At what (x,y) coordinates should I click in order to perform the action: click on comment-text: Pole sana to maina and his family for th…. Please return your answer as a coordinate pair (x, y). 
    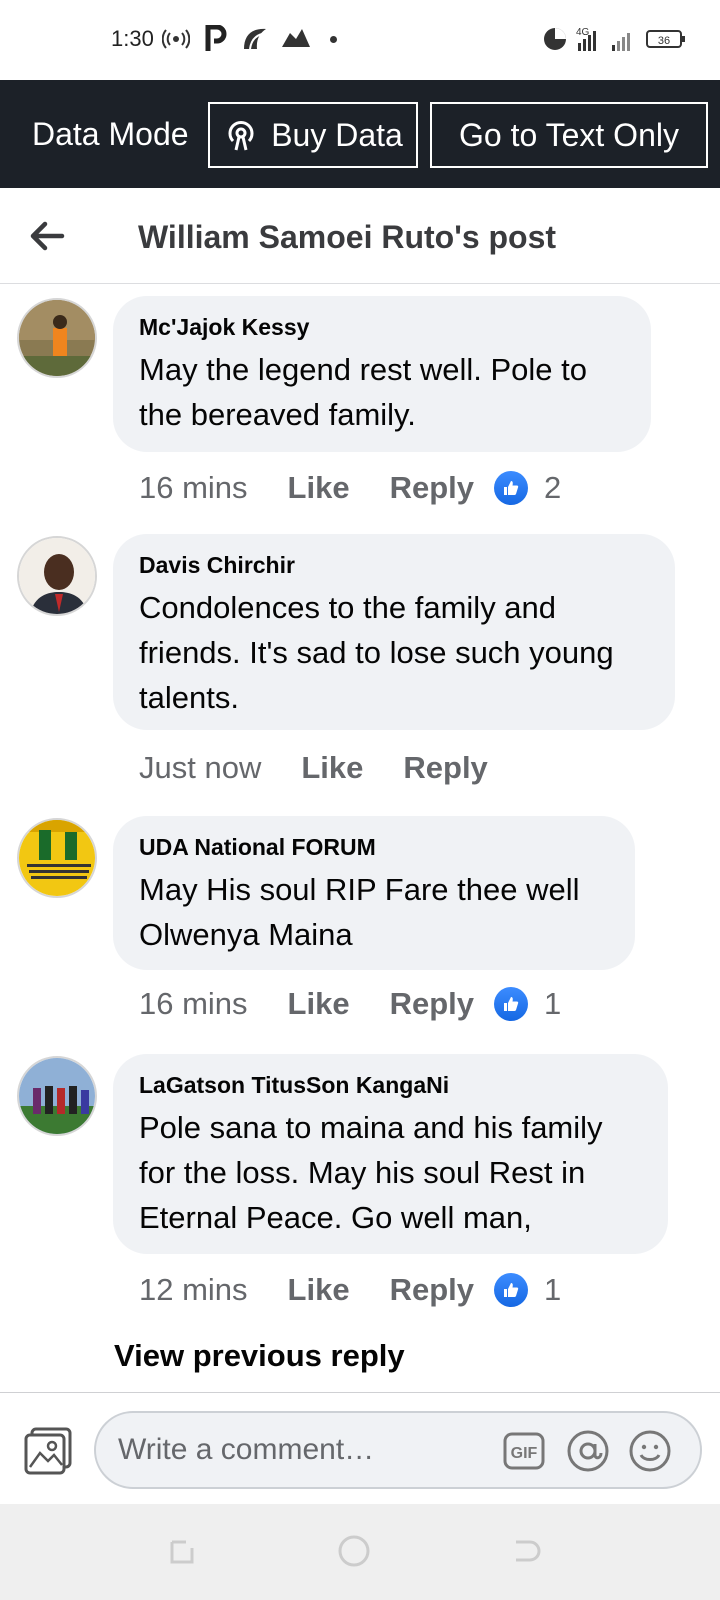
    Looking at the image, I should click on (371, 1172).